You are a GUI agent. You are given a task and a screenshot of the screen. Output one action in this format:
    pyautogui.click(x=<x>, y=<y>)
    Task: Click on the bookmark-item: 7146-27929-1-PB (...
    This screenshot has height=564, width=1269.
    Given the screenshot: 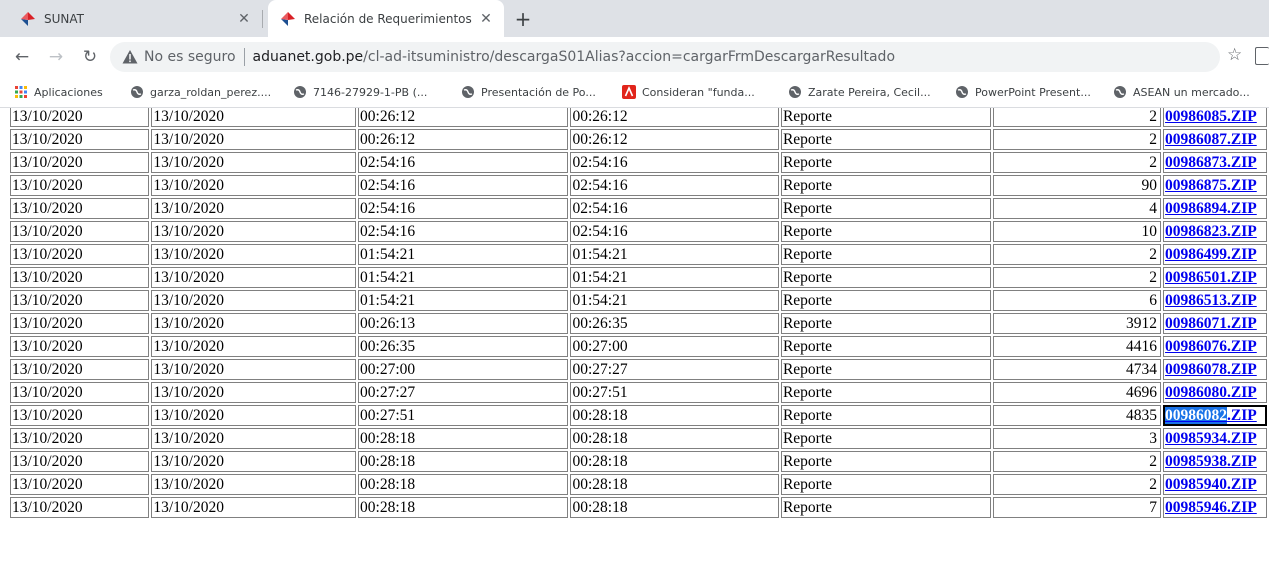 What is the action you would take?
    pyautogui.click(x=360, y=92)
    